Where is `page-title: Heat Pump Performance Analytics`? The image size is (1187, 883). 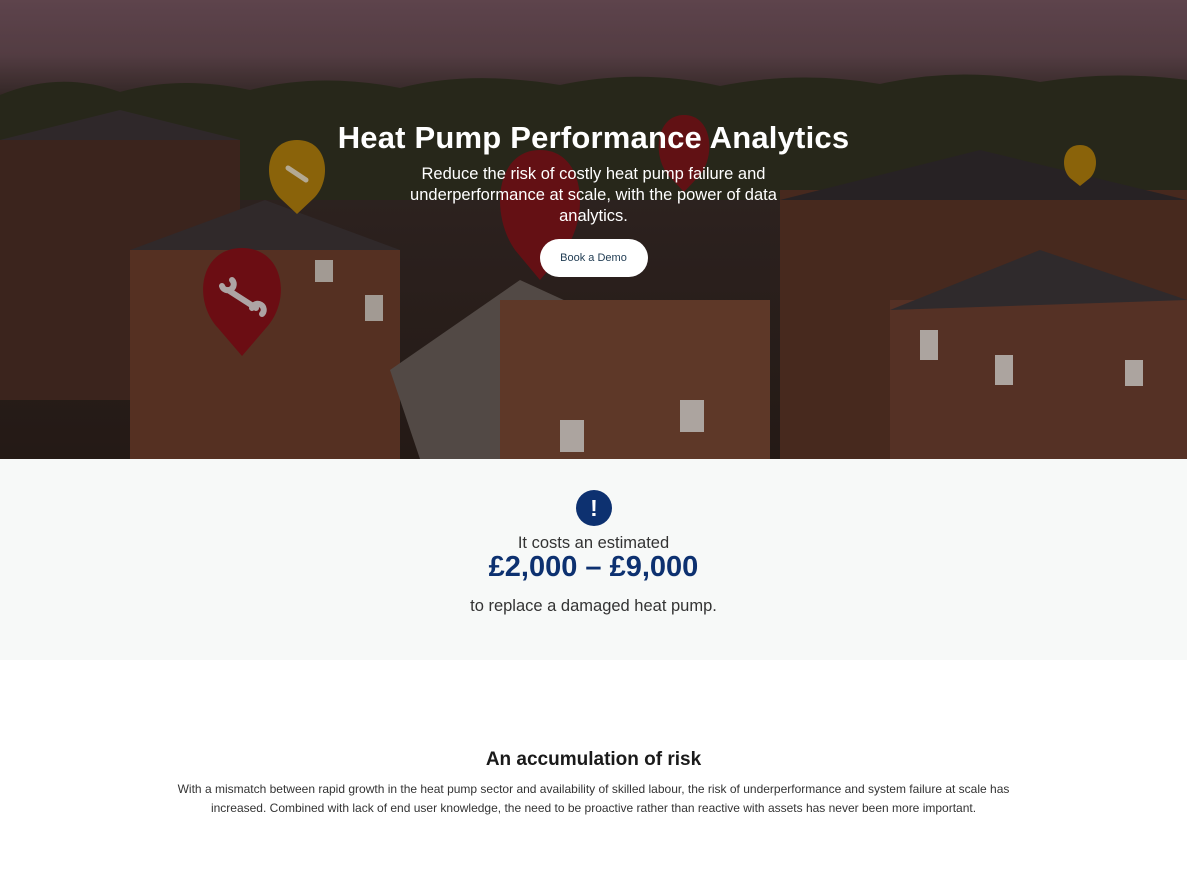
page-title: Heat Pump Performance Analytics is located at coordinates (593, 137).